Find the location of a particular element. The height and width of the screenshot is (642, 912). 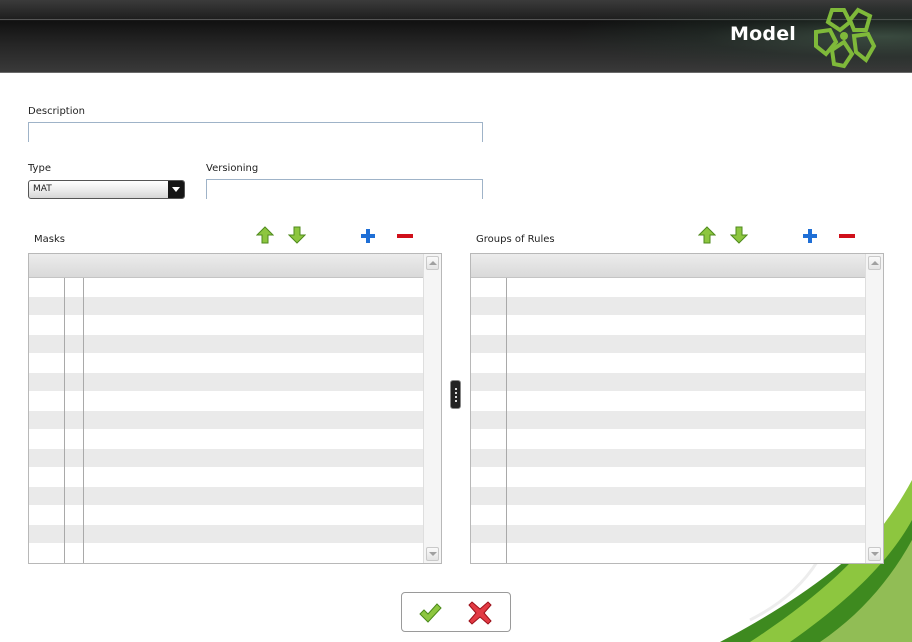

masks-move-down-button is located at coordinates (297, 235).